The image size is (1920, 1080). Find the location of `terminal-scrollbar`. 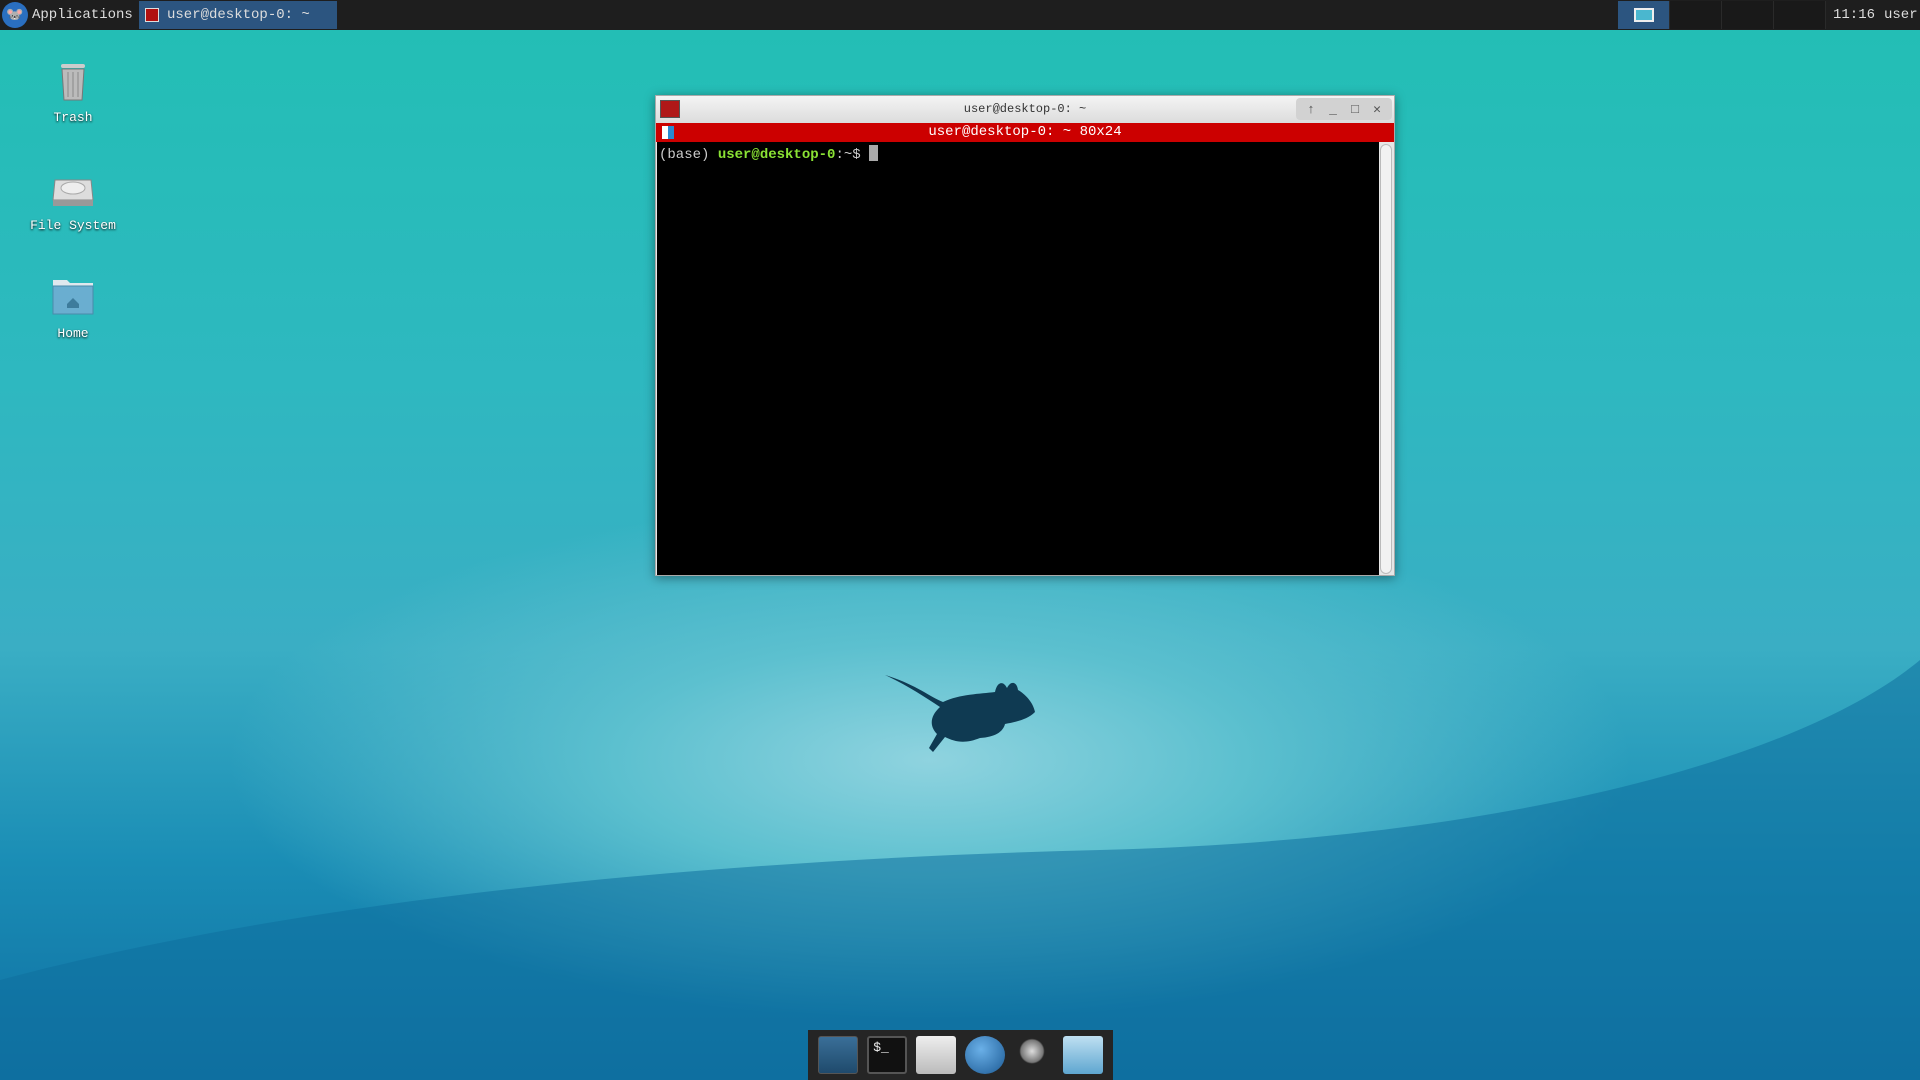

terminal-scrollbar is located at coordinates (1386, 359).